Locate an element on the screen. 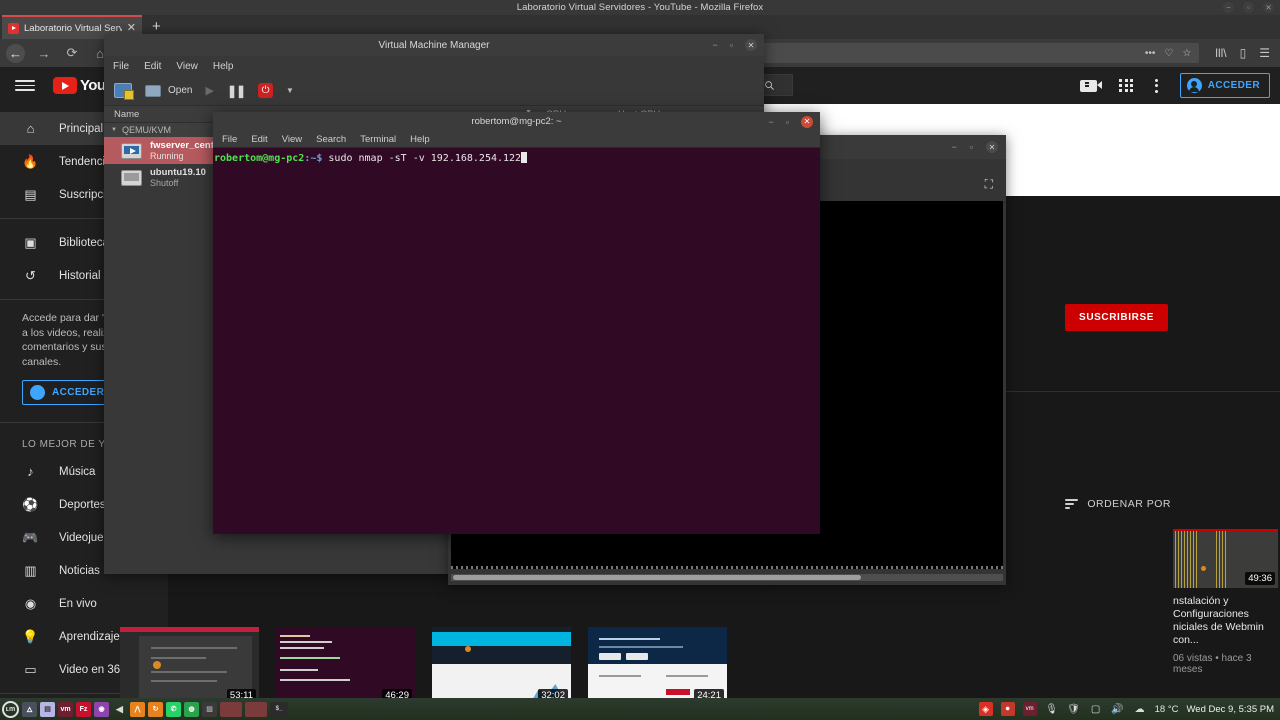 This screenshot has height=720, width=1280. virt-manager-titlebar: Virtual Machine Manager − ▫ ✕ is located at coordinates (434, 45).